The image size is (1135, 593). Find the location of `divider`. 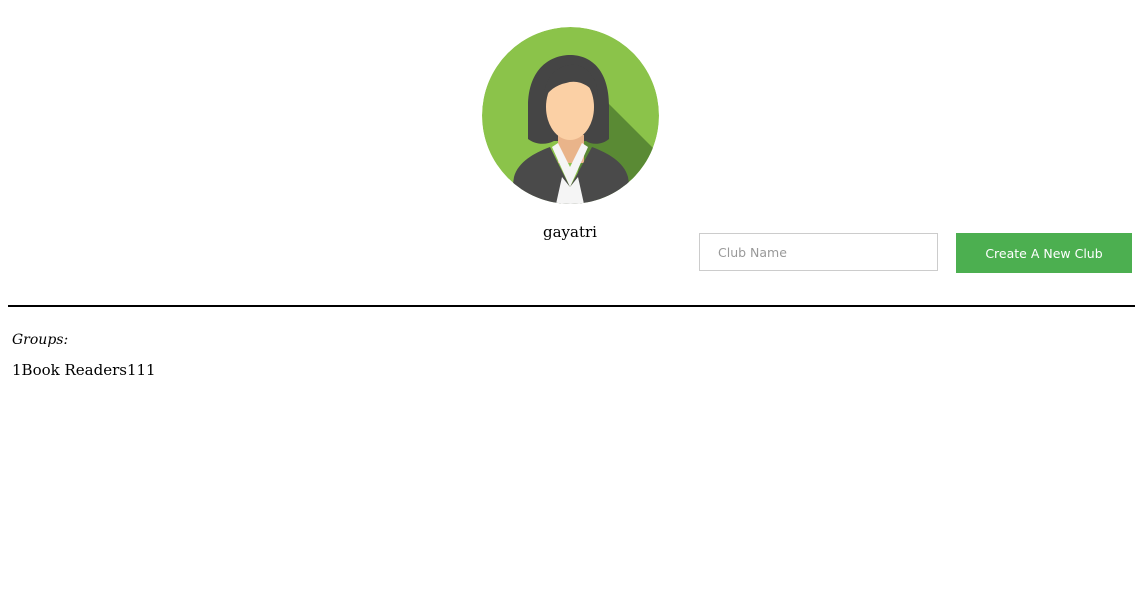

divider is located at coordinates (571, 306).